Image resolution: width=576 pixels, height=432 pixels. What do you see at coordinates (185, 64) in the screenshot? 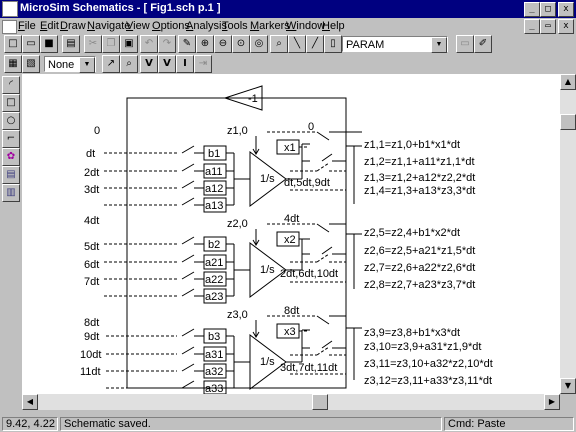
I see `current-marker-icon: I` at bounding box center [185, 64].